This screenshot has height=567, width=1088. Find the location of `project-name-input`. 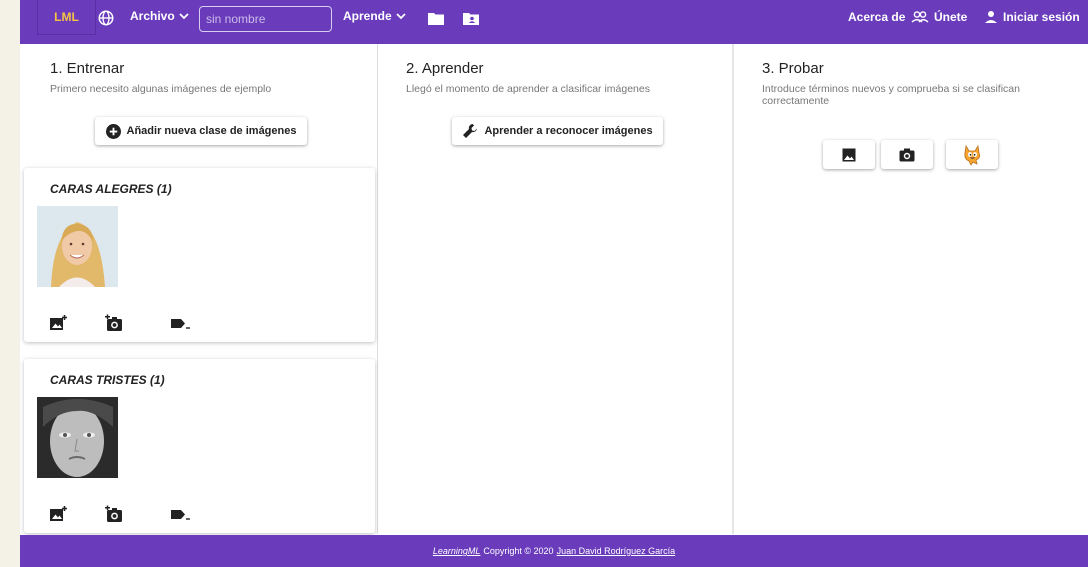

project-name-input is located at coordinates (265, 19).